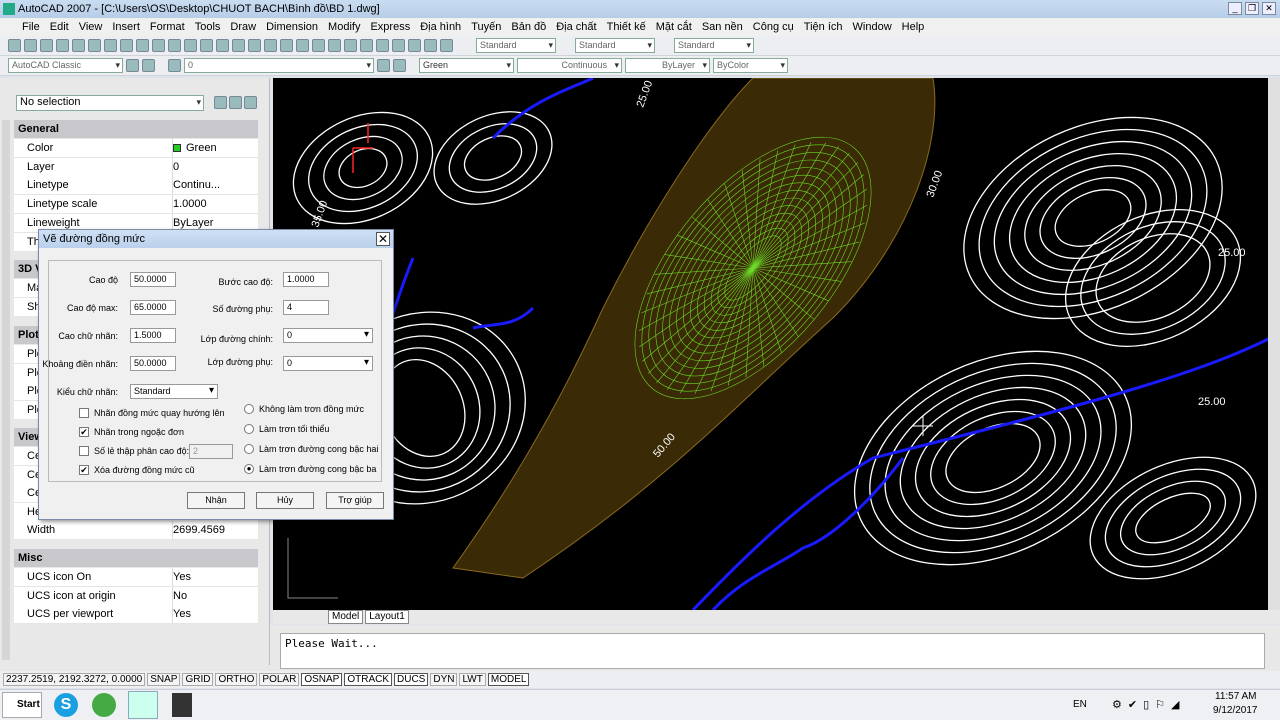 Image resolution: width=1280 pixels, height=720 pixels. I want to click on language-indicator: EN, so click(1080, 704).